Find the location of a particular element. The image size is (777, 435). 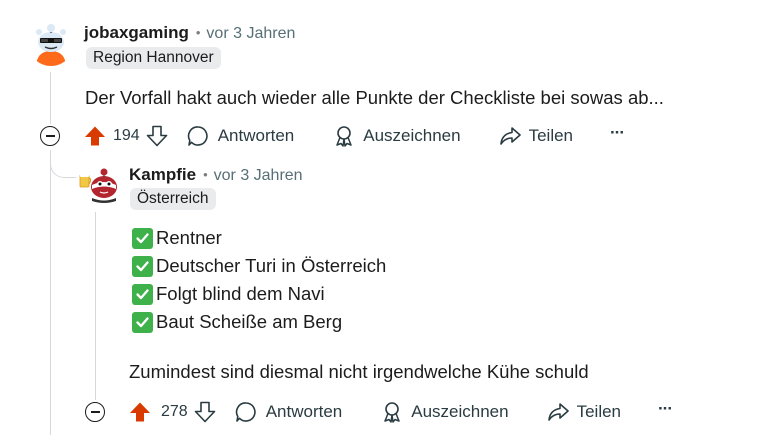

comment-actions: 194 Antworten Auszeichnen Teilen ··· is located at coordinates (354, 136).